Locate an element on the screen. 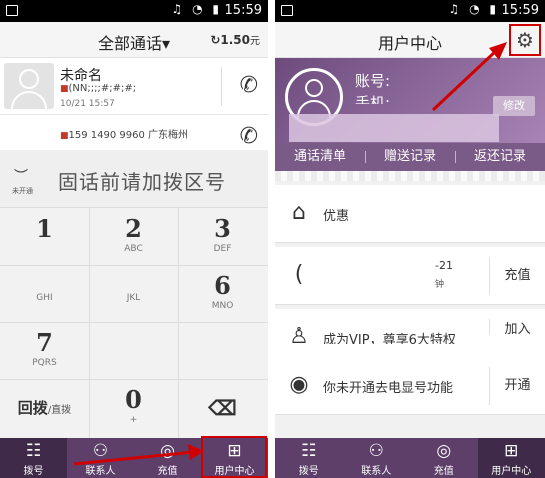  call-filter-label: 全部通话 is located at coordinates (129, 43).